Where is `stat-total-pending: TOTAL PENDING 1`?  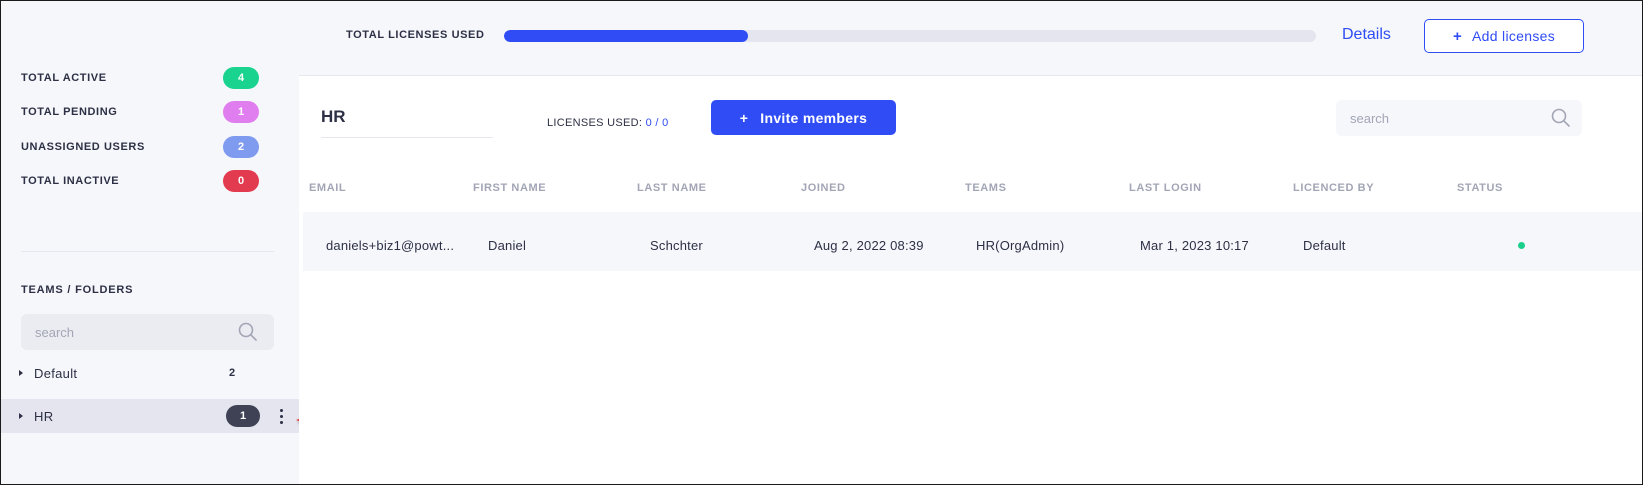 stat-total-pending: TOTAL PENDING 1 is located at coordinates (140, 112).